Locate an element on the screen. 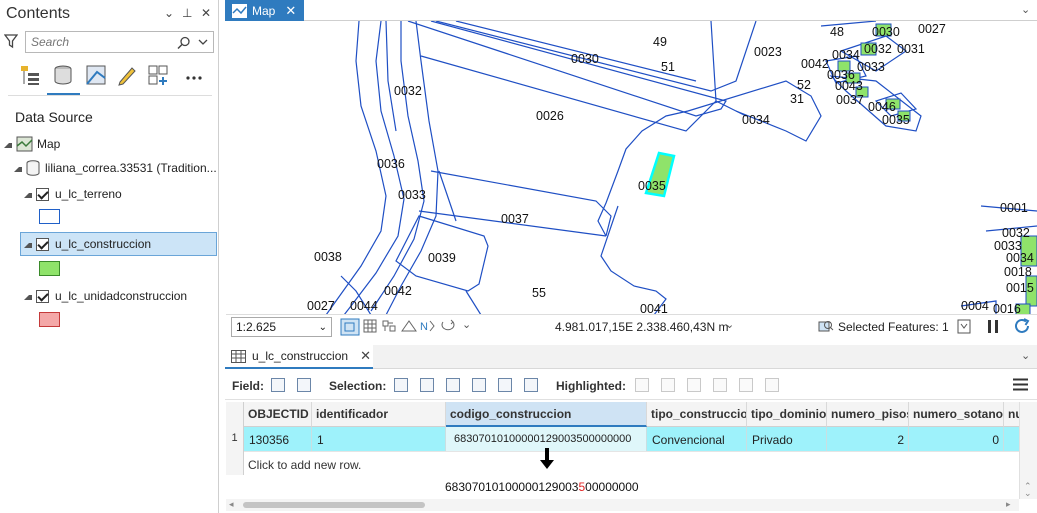  highlighted-label: Highlighted: is located at coordinates (591, 386).